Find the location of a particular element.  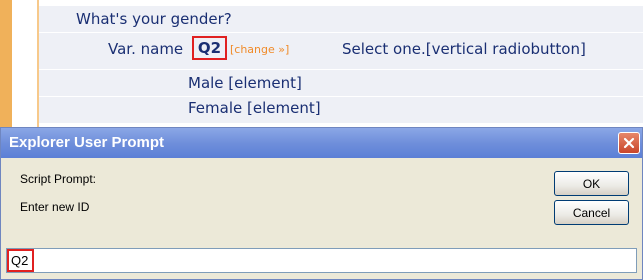

dialog-titlebar: Explorer User Prompt is located at coordinates (321, 143).